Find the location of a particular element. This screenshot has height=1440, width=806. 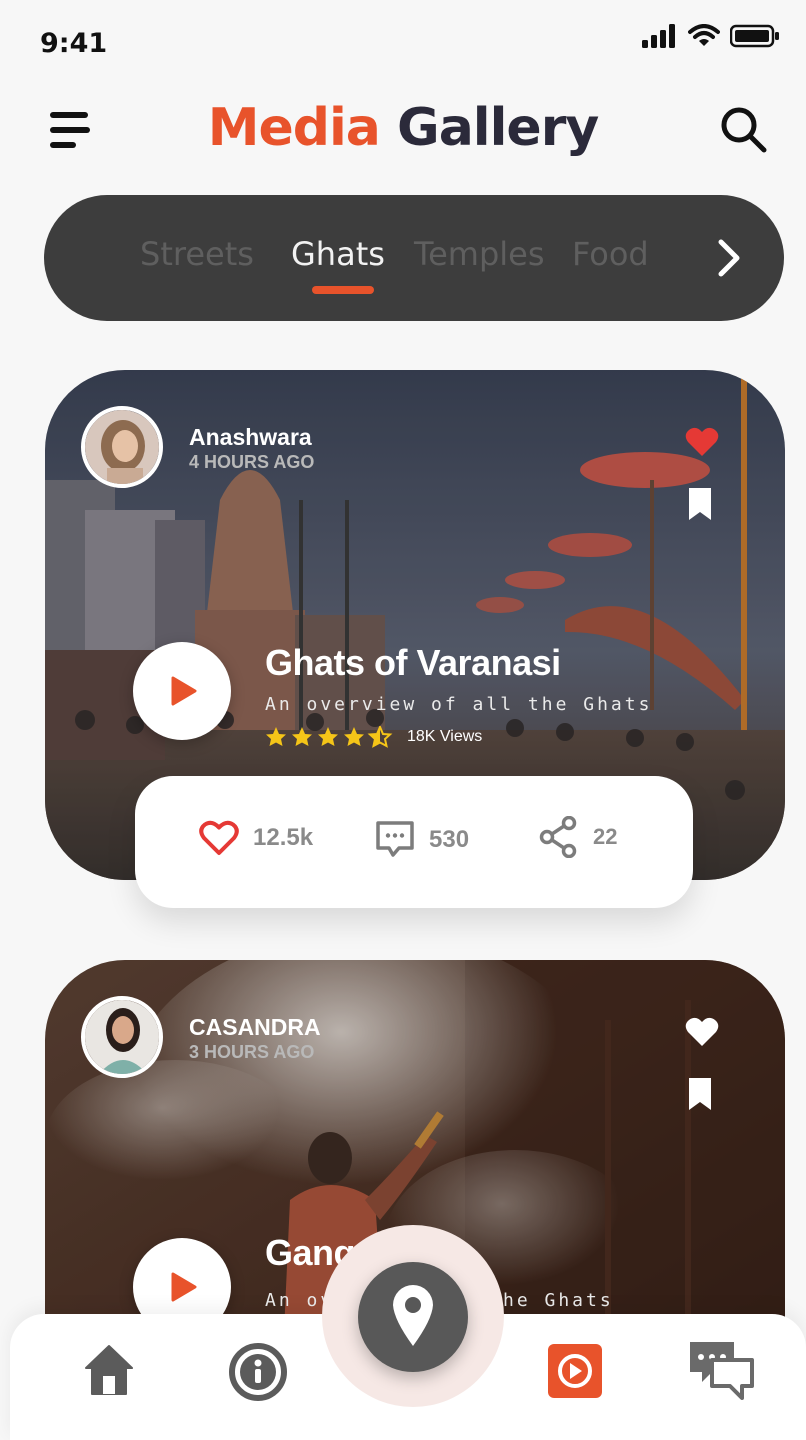

post-stats-bar: 12.5k 530 22 is located at coordinates (414, 842).